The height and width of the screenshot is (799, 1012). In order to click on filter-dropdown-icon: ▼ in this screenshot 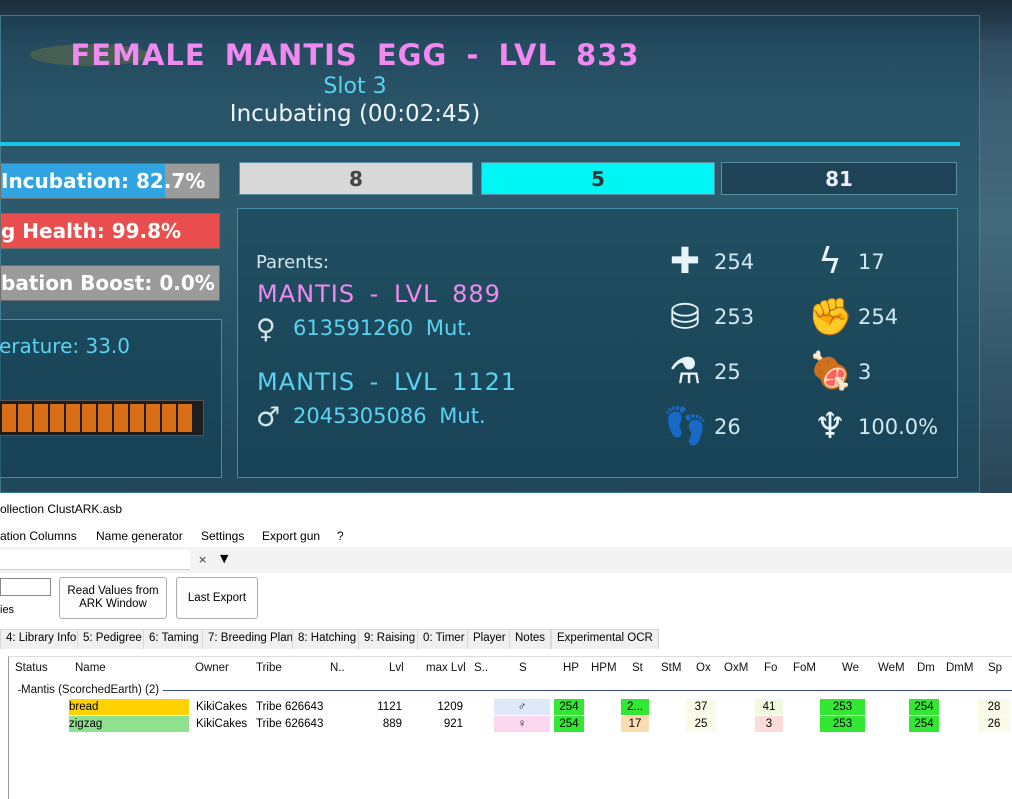, I will do `click(224, 558)`.